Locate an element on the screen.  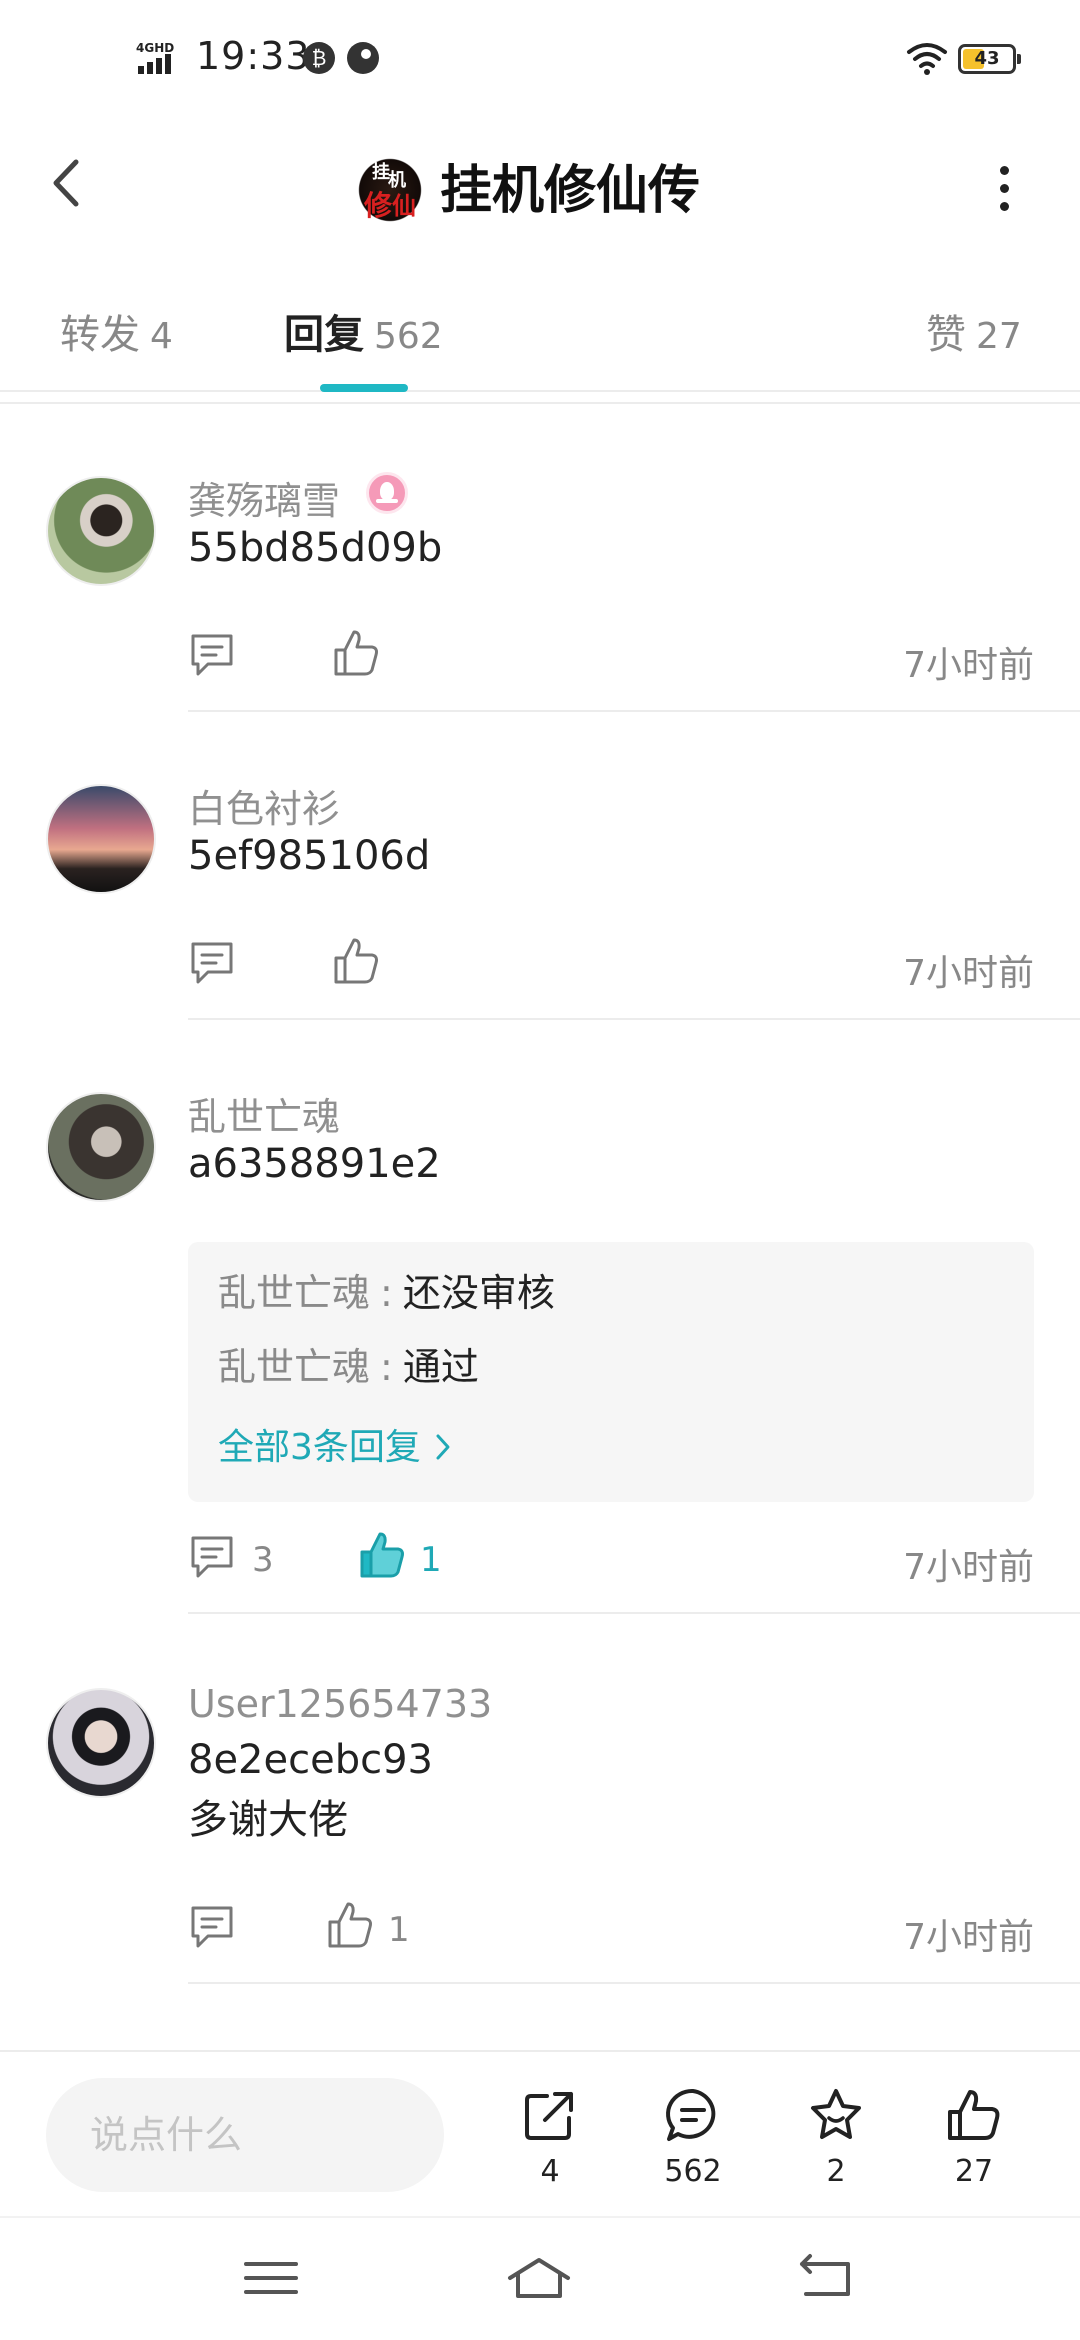
page-title: 挂机修仙传 is located at coordinates (570, 185).